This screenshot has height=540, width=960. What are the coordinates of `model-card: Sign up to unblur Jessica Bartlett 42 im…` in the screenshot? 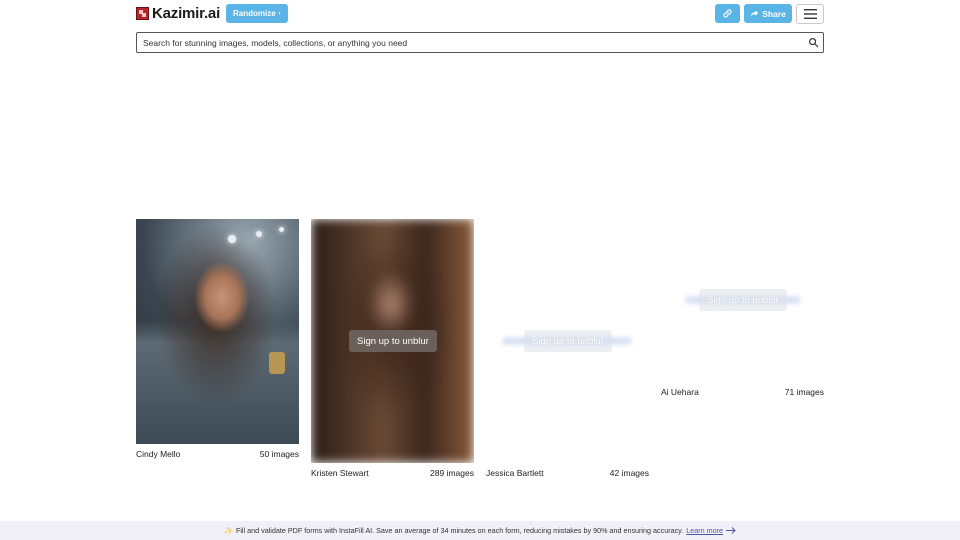 It's located at (567, 350).